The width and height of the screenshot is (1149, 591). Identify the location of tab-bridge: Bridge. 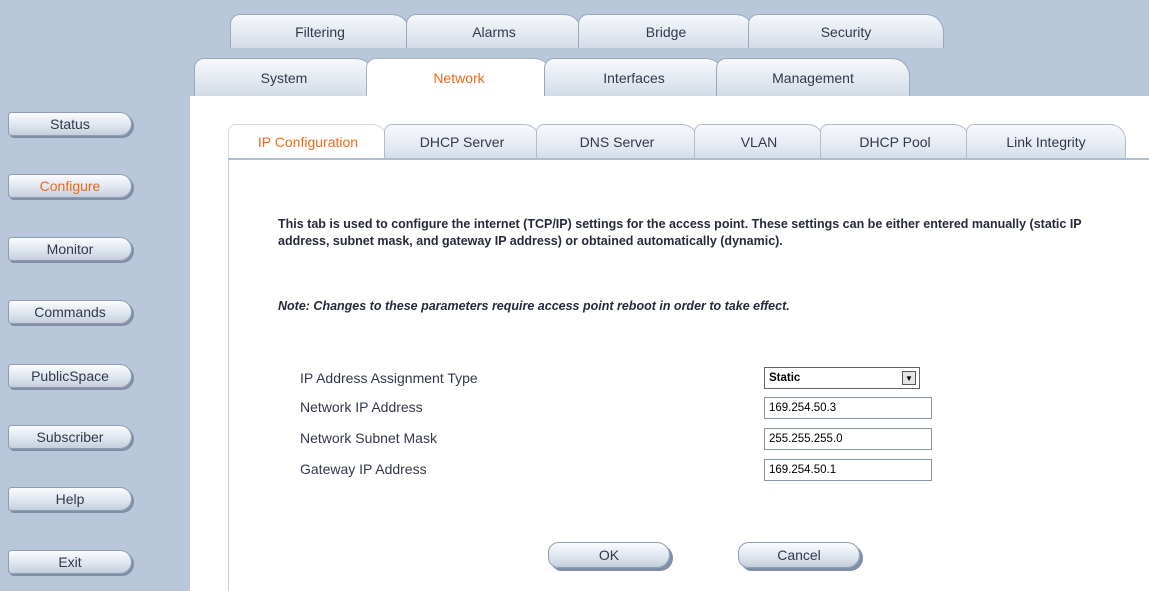
(666, 31).